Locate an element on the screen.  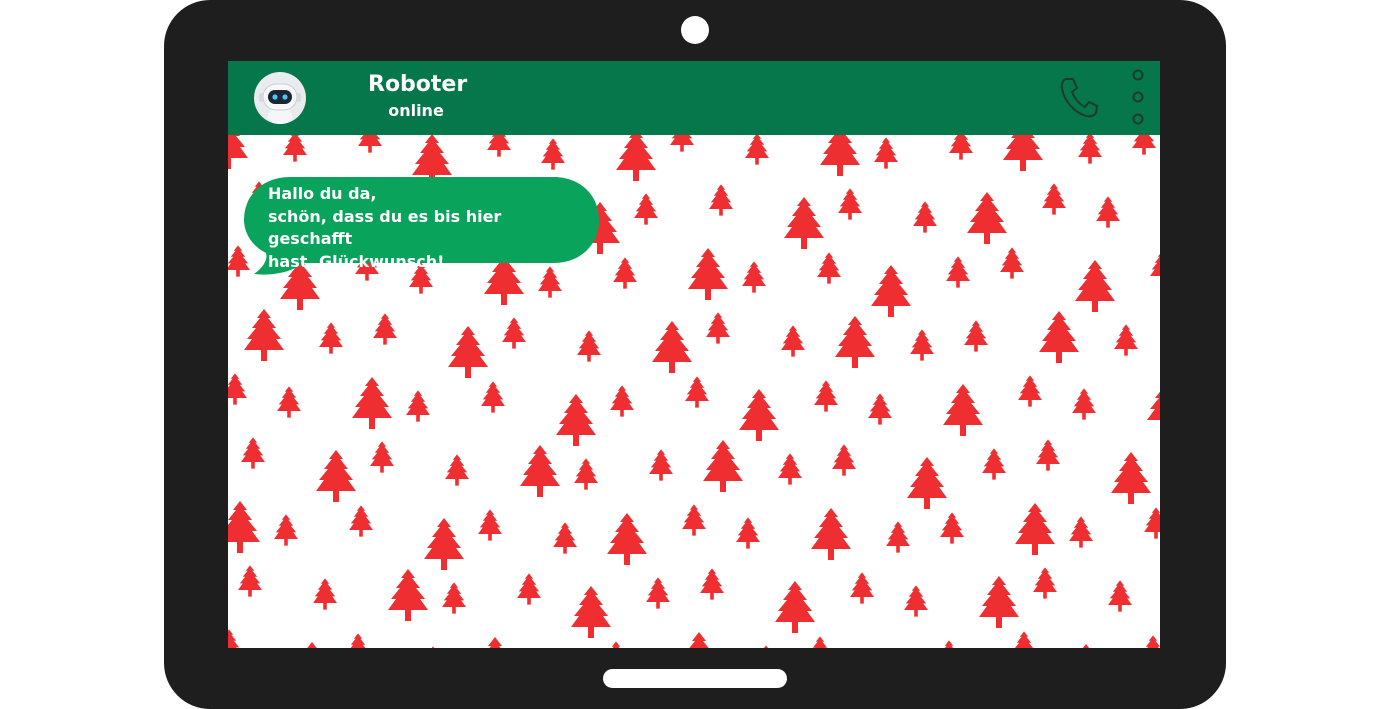
more-vertical-icon is located at coordinates (1138, 97).